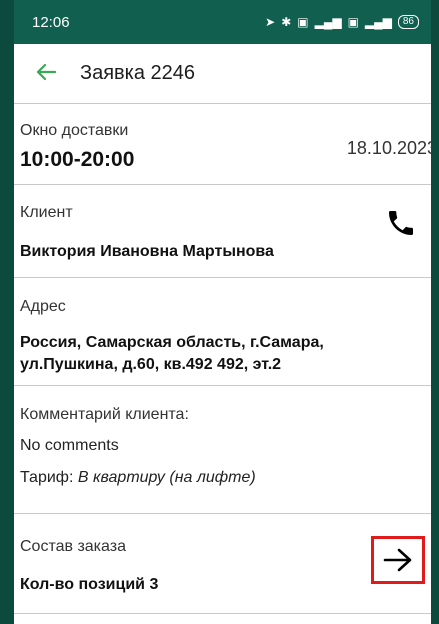  What do you see at coordinates (46, 212) in the screenshot?
I see `client-label: Клиент` at bounding box center [46, 212].